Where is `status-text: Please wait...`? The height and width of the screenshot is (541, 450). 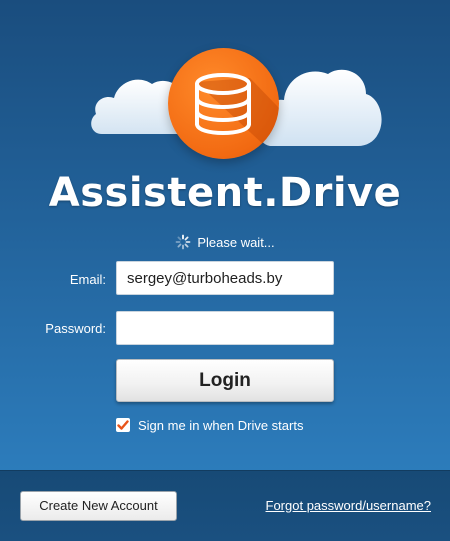
status-text: Please wait... is located at coordinates (236, 242).